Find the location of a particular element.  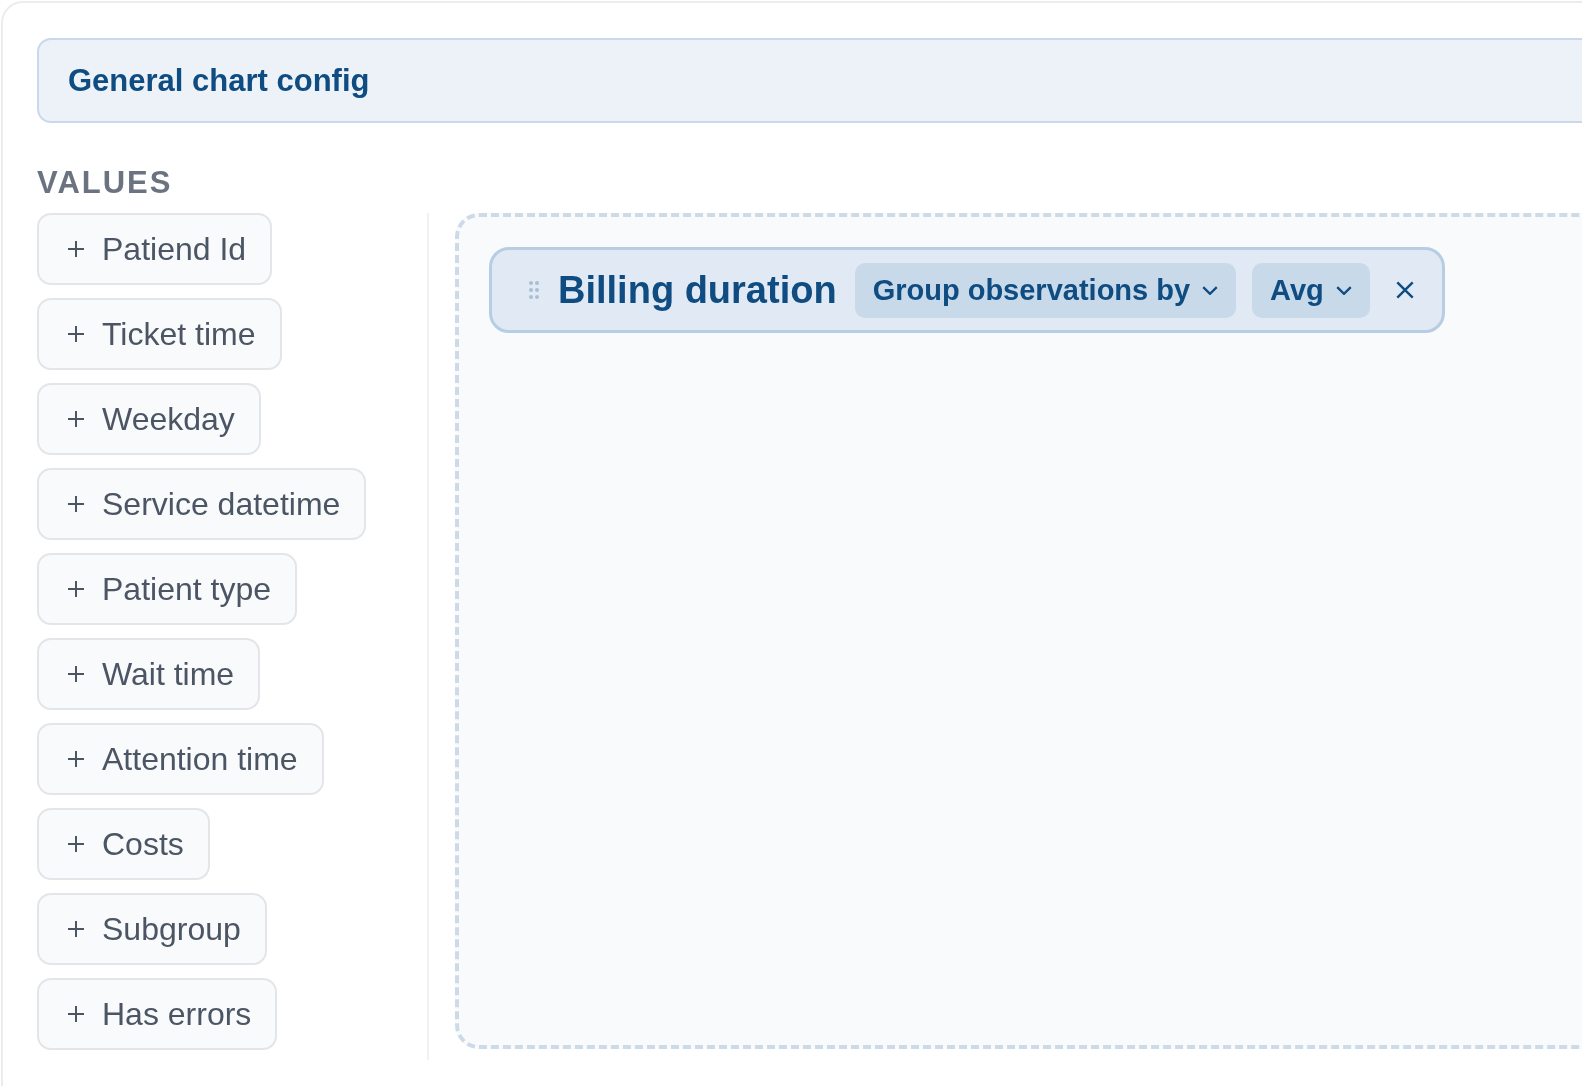

field-chip: Billing duration Group observations by Avg is located at coordinates (967, 290).